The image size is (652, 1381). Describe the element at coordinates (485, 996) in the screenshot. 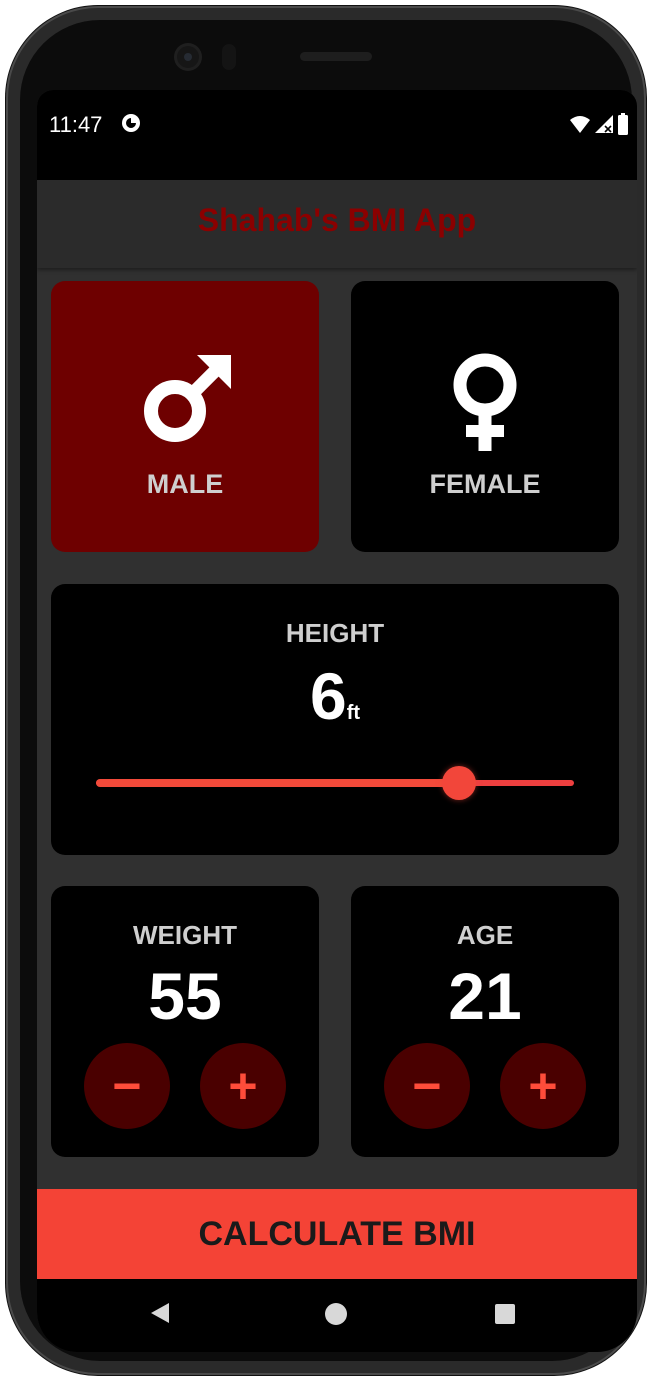

I see `age-value: 21` at that location.